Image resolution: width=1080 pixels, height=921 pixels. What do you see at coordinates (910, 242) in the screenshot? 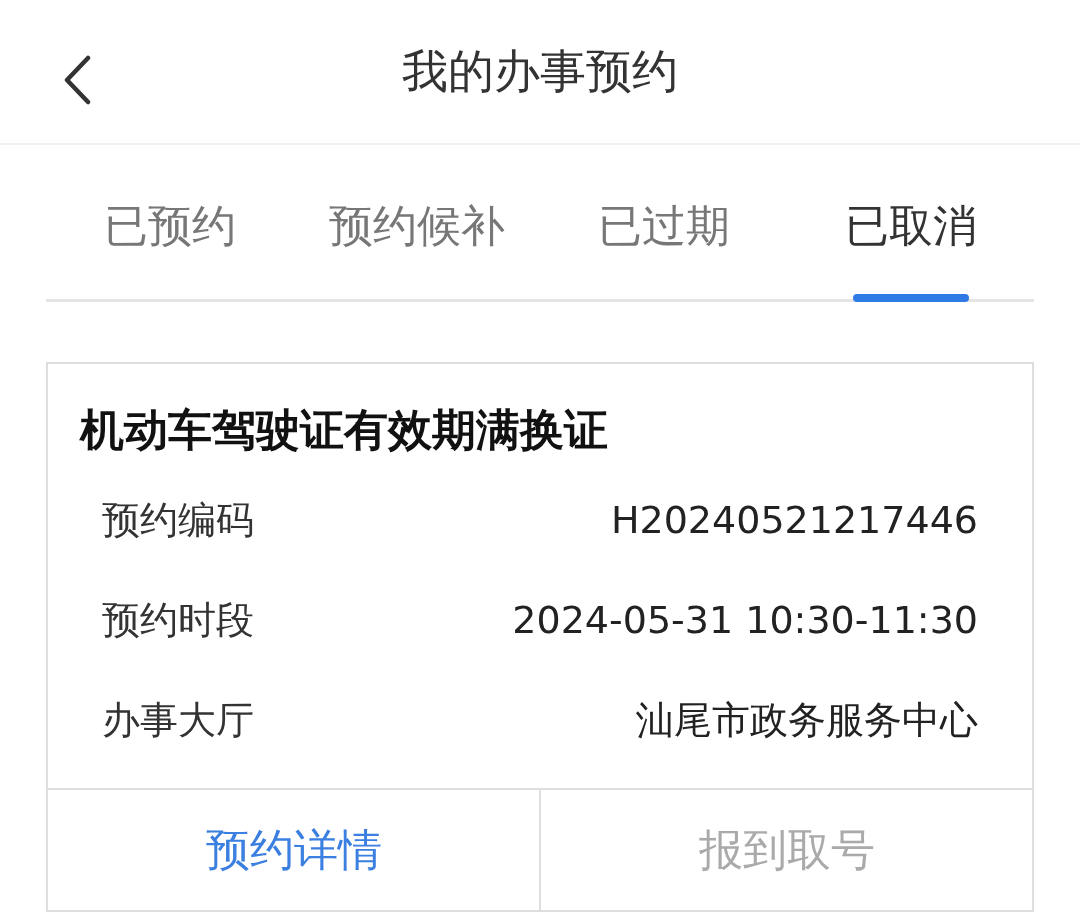
I see `tab: 已取消` at bounding box center [910, 242].